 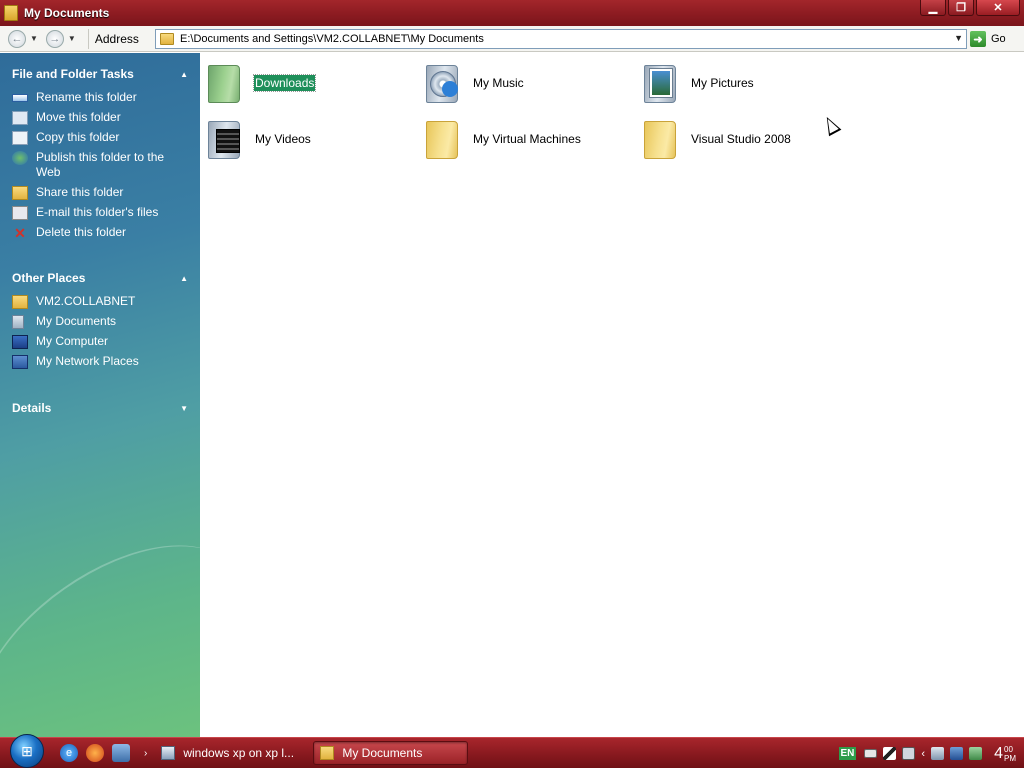 What do you see at coordinates (498, 83) in the screenshot?
I see `folder-label: My Music` at bounding box center [498, 83].